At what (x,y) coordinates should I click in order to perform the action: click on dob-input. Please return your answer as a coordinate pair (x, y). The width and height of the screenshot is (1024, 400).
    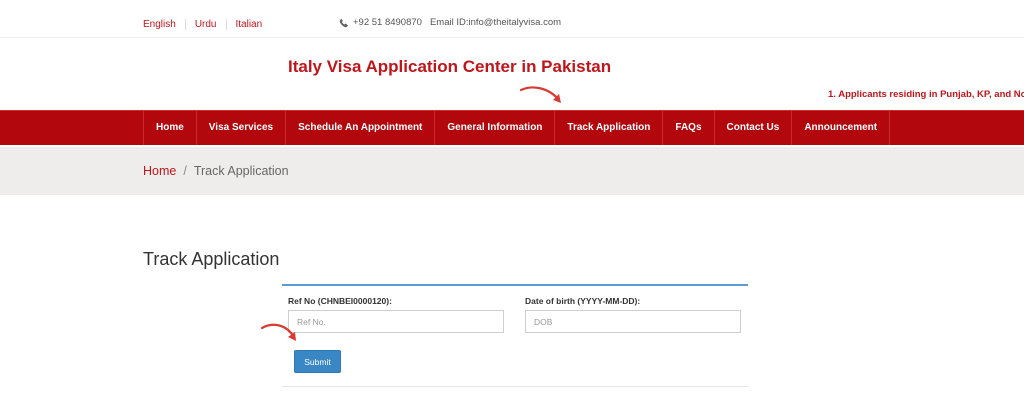
    Looking at the image, I should click on (633, 321).